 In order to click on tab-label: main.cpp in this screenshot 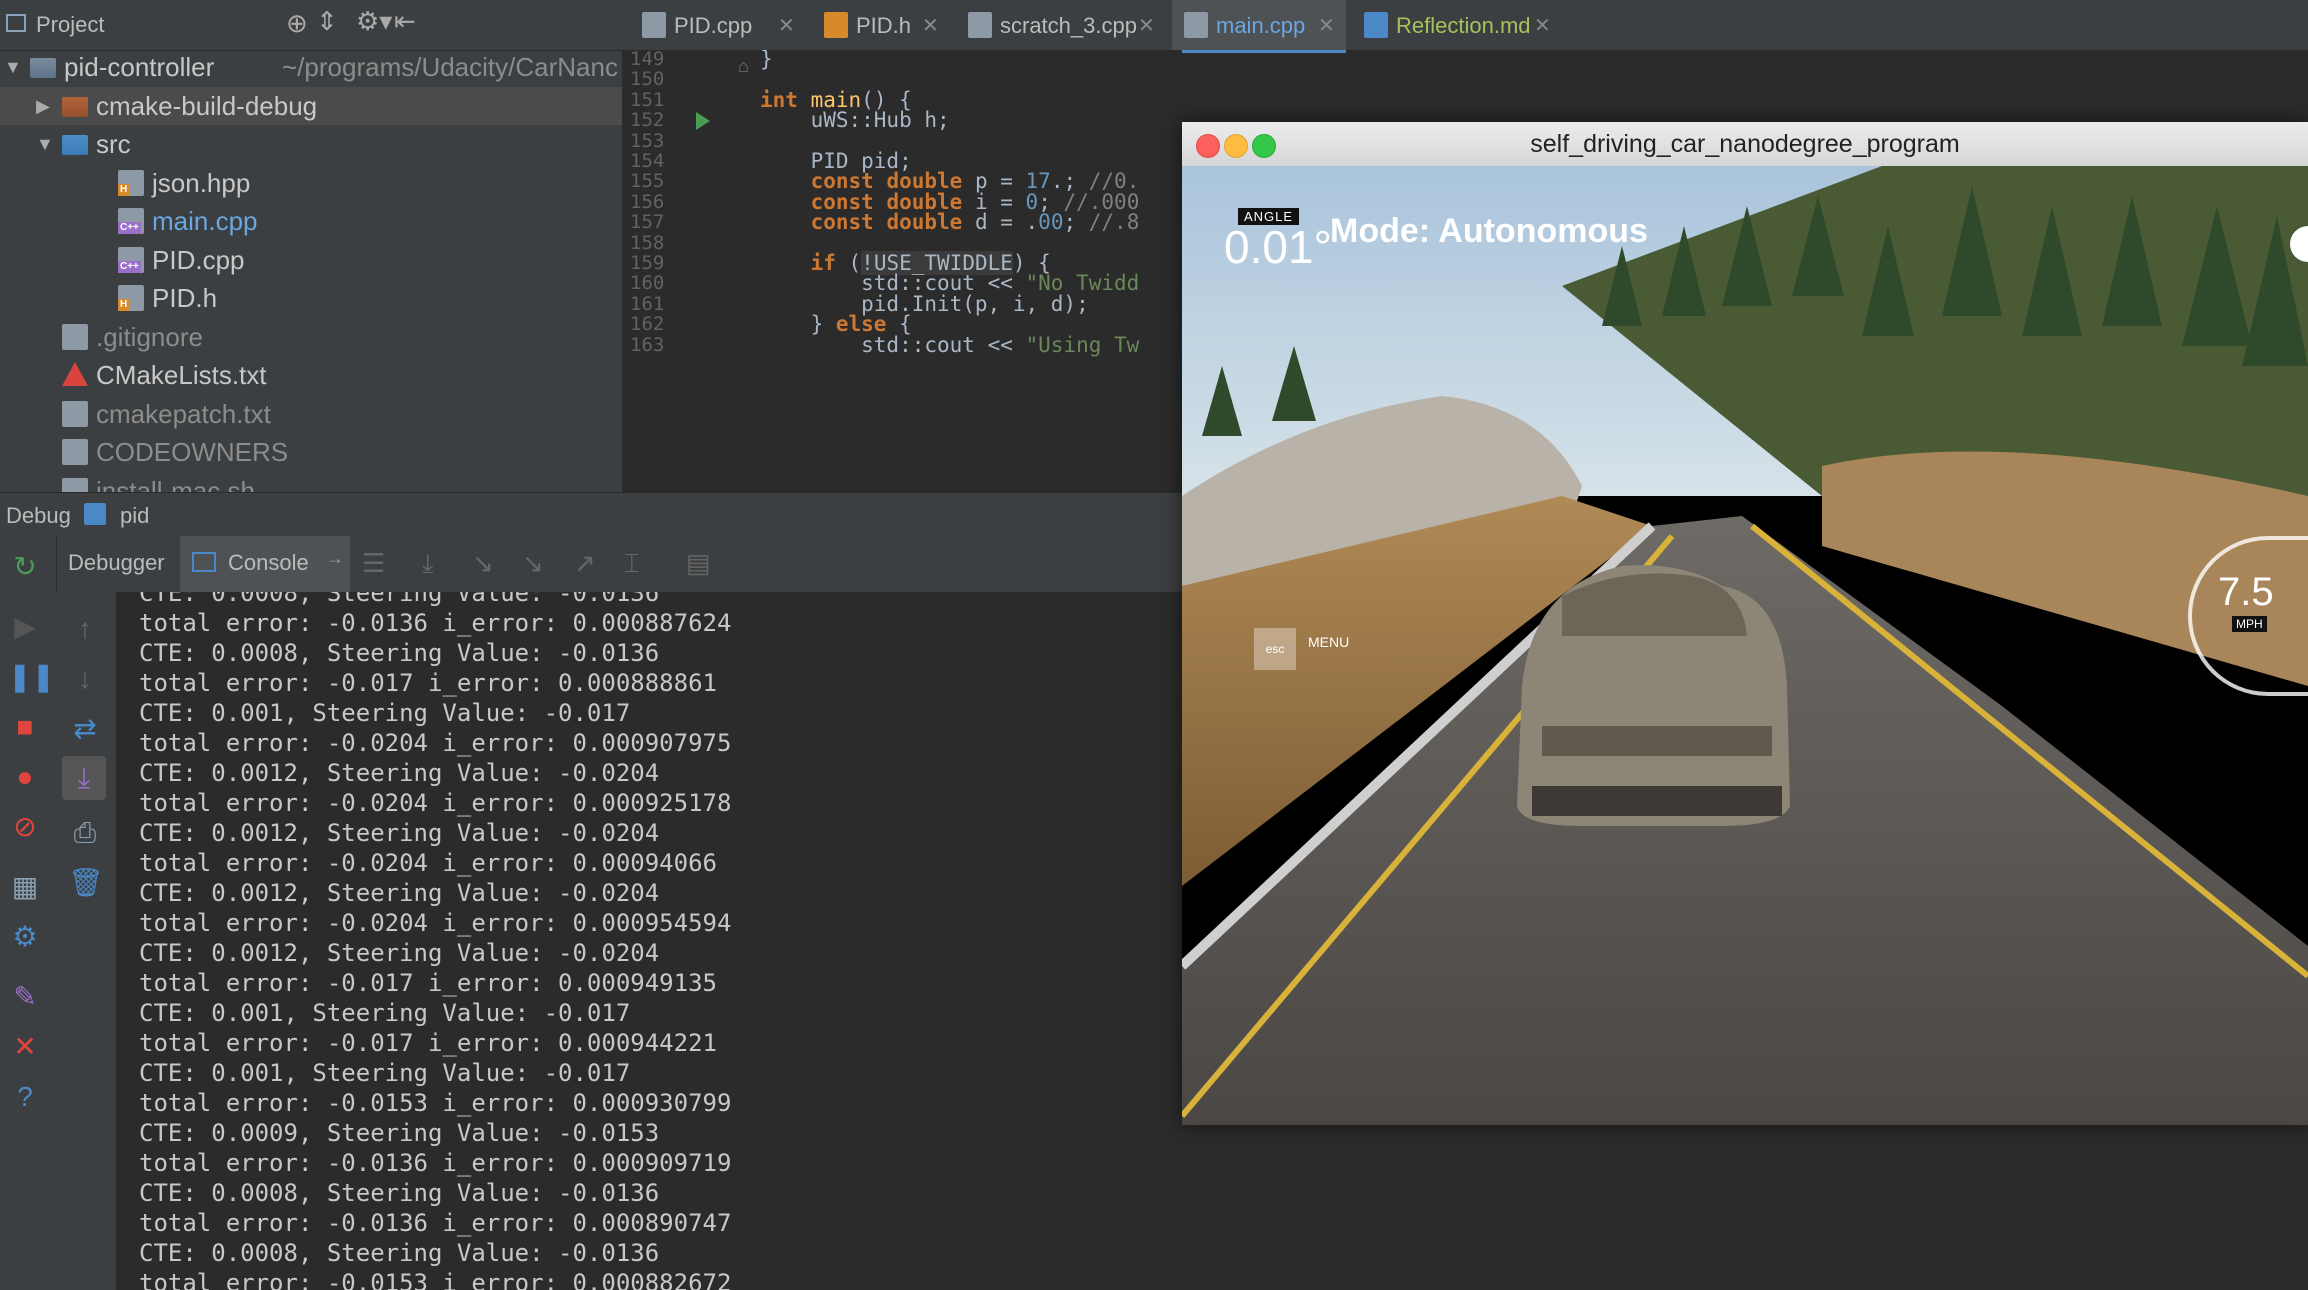, I will do `click(1261, 25)`.